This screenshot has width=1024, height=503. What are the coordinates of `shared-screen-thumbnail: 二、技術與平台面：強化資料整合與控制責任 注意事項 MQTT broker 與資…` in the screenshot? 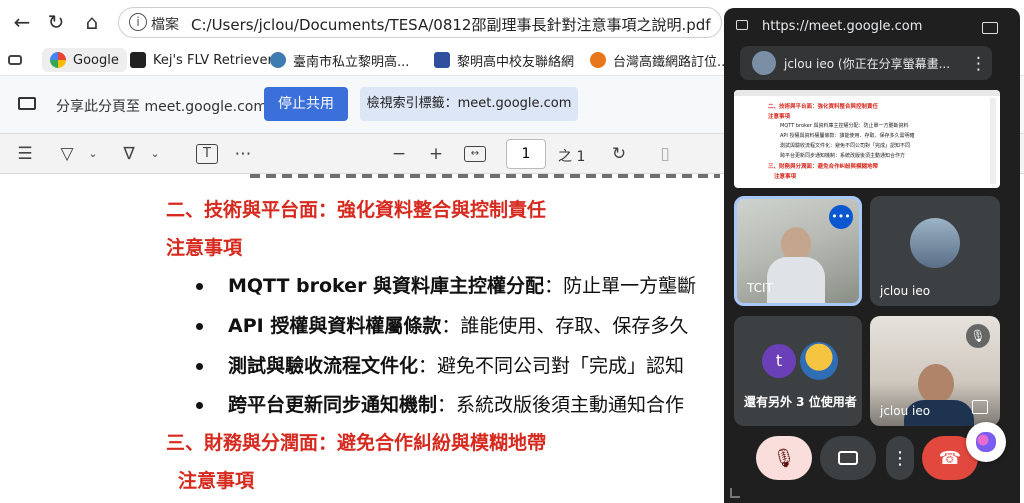 It's located at (867, 139).